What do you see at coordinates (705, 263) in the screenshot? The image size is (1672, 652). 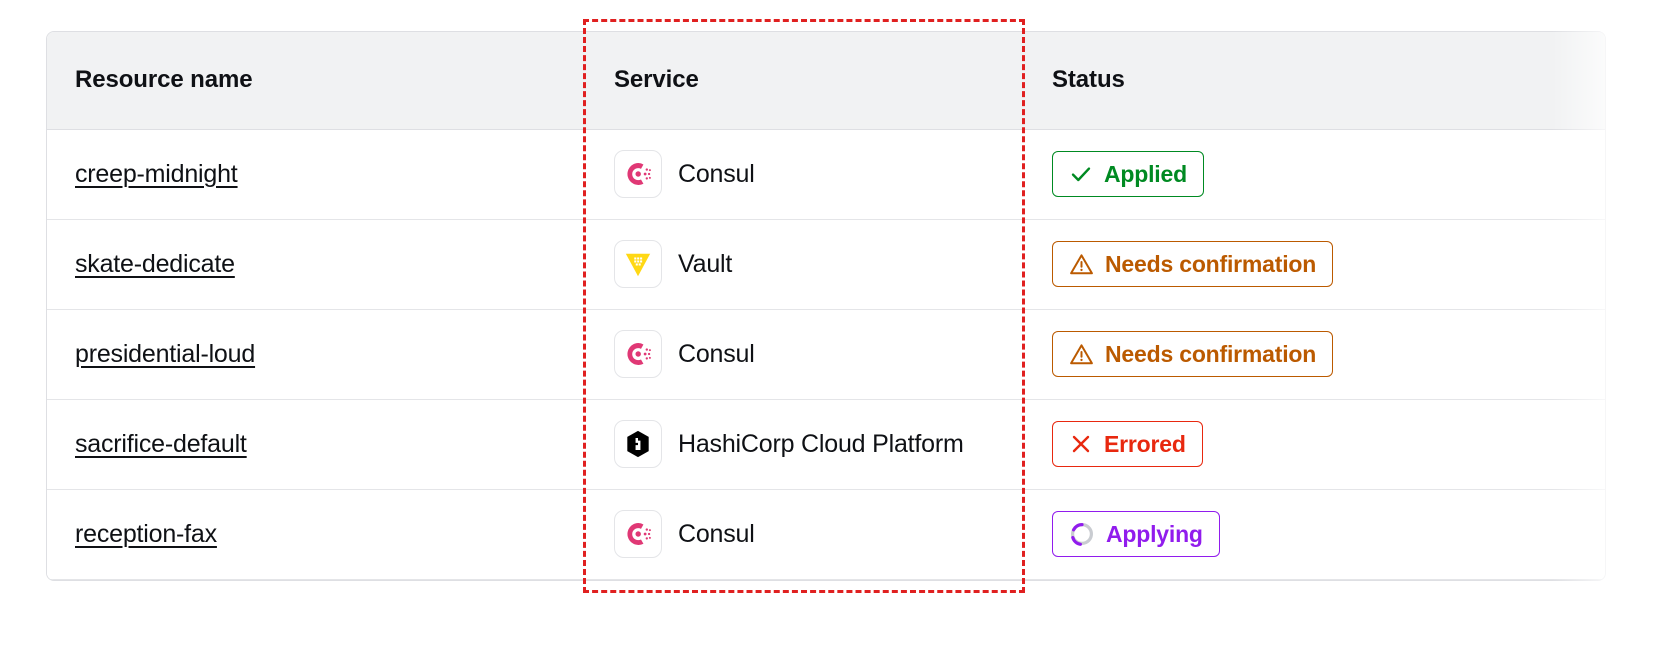 I see `service-label: Vault` at bounding box center [705, 263].